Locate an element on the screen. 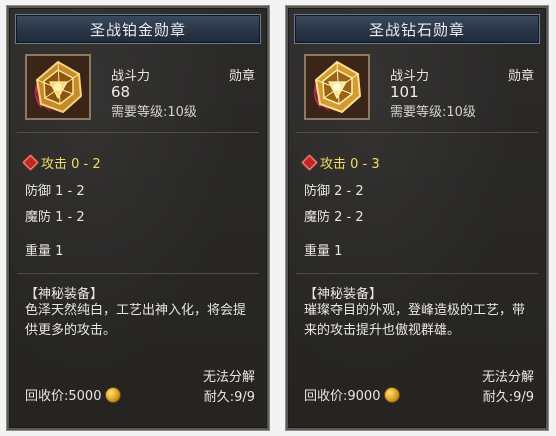 The height and width of the screenshot is (436, 556). defense-stat: 防御 1 - 2 is located at coordinates (55, 191).